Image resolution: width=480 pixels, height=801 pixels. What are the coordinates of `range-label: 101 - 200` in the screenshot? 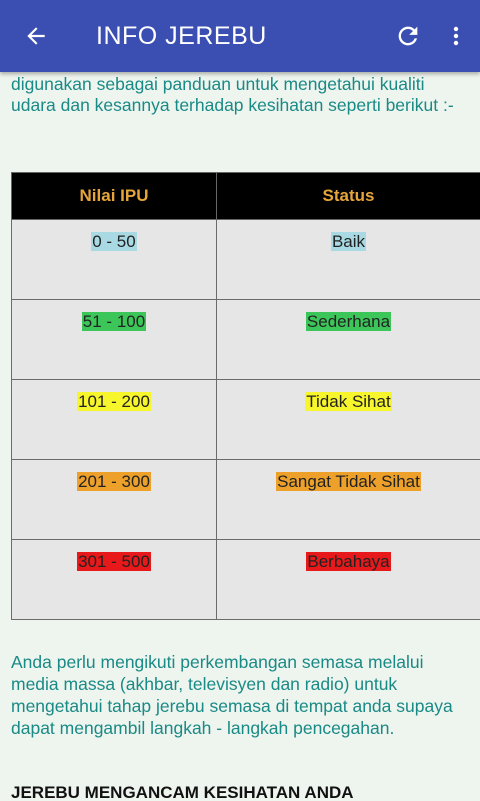 It's located at (114, 401).